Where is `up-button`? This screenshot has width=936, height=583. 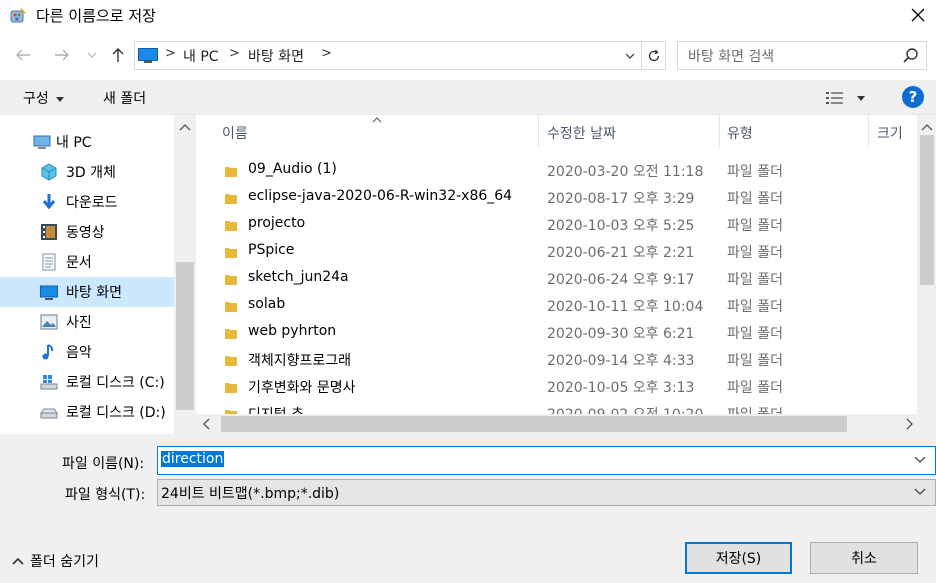 up-button is located at coordinates (118, 55).